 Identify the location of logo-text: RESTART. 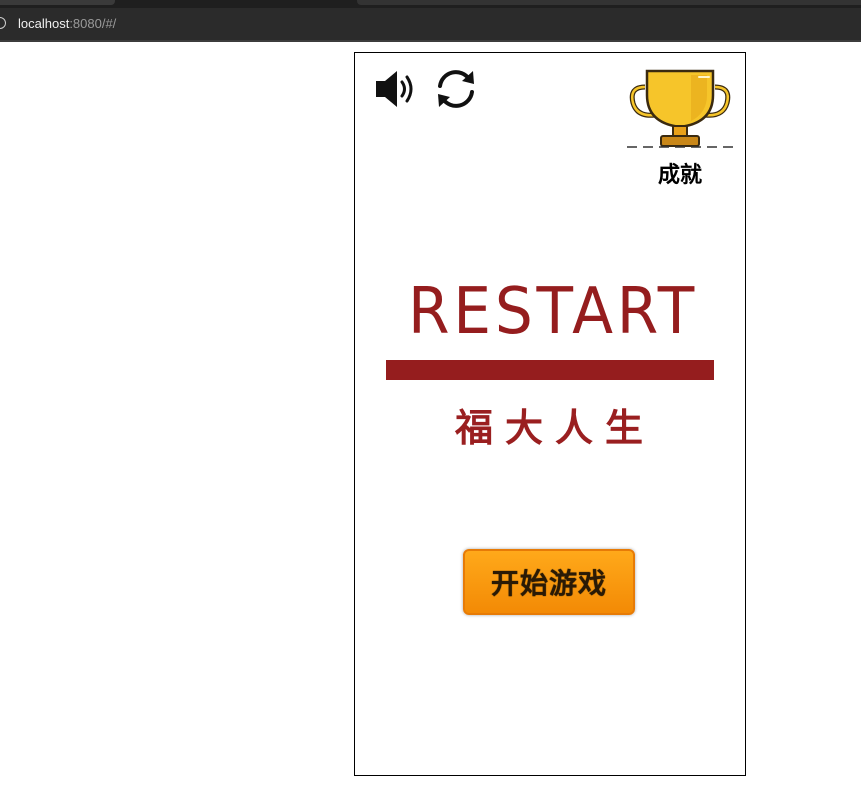
(553, 310).